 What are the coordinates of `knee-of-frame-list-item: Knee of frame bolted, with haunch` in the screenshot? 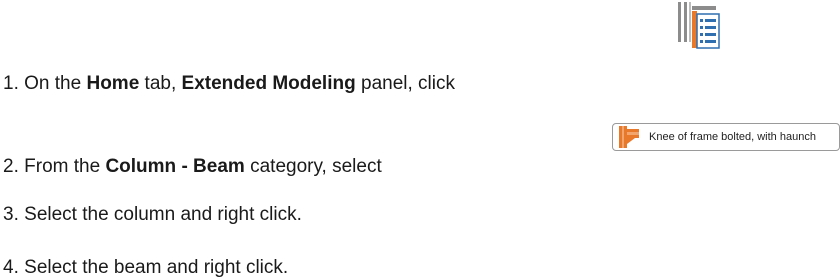 It's located at (726, 137).